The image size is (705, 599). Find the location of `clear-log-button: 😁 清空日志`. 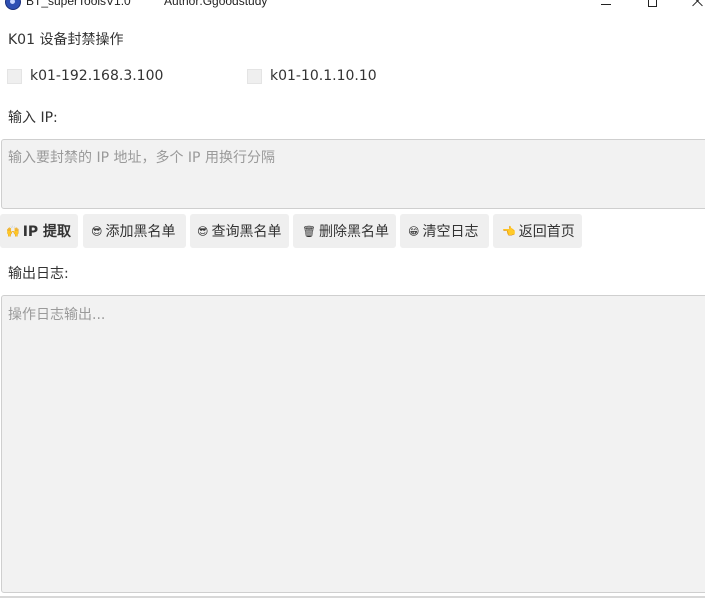

clear-log-button: 😁 清空日志 is located at coordinates (444, 231).